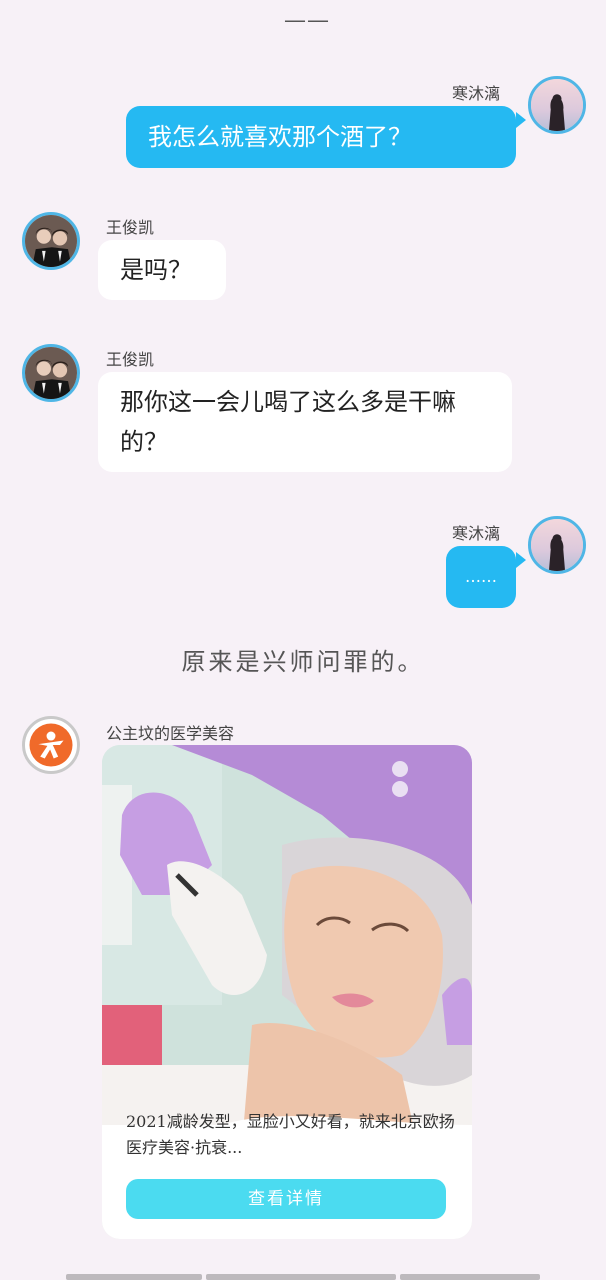  I want to click on bottom-toolbar, so click(303, 1277).